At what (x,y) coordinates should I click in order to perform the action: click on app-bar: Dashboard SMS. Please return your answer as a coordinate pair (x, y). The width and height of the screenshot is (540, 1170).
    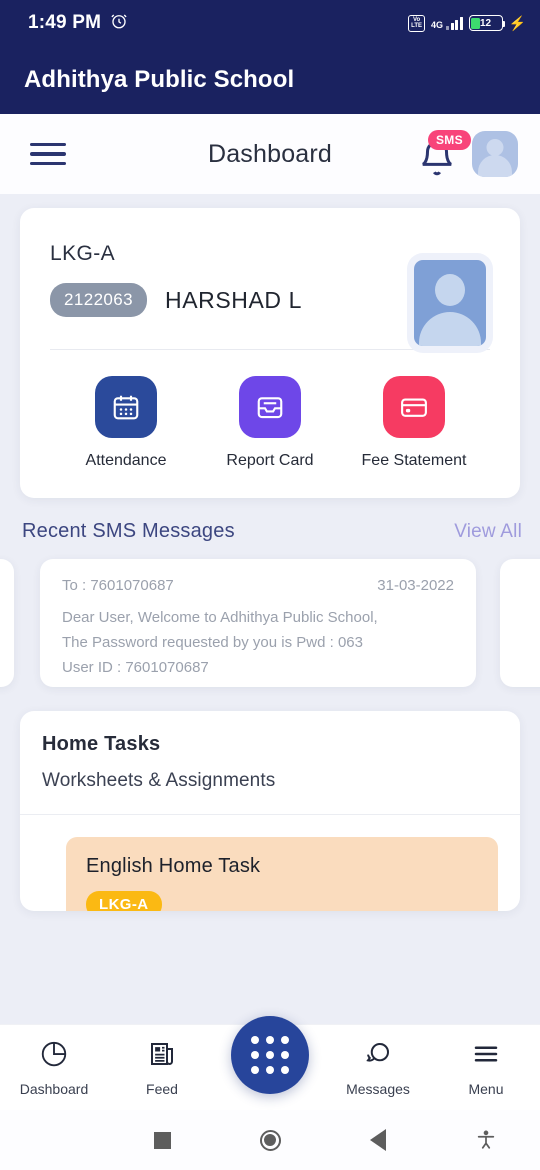
    Looking at the image, I should click on (270, 154).